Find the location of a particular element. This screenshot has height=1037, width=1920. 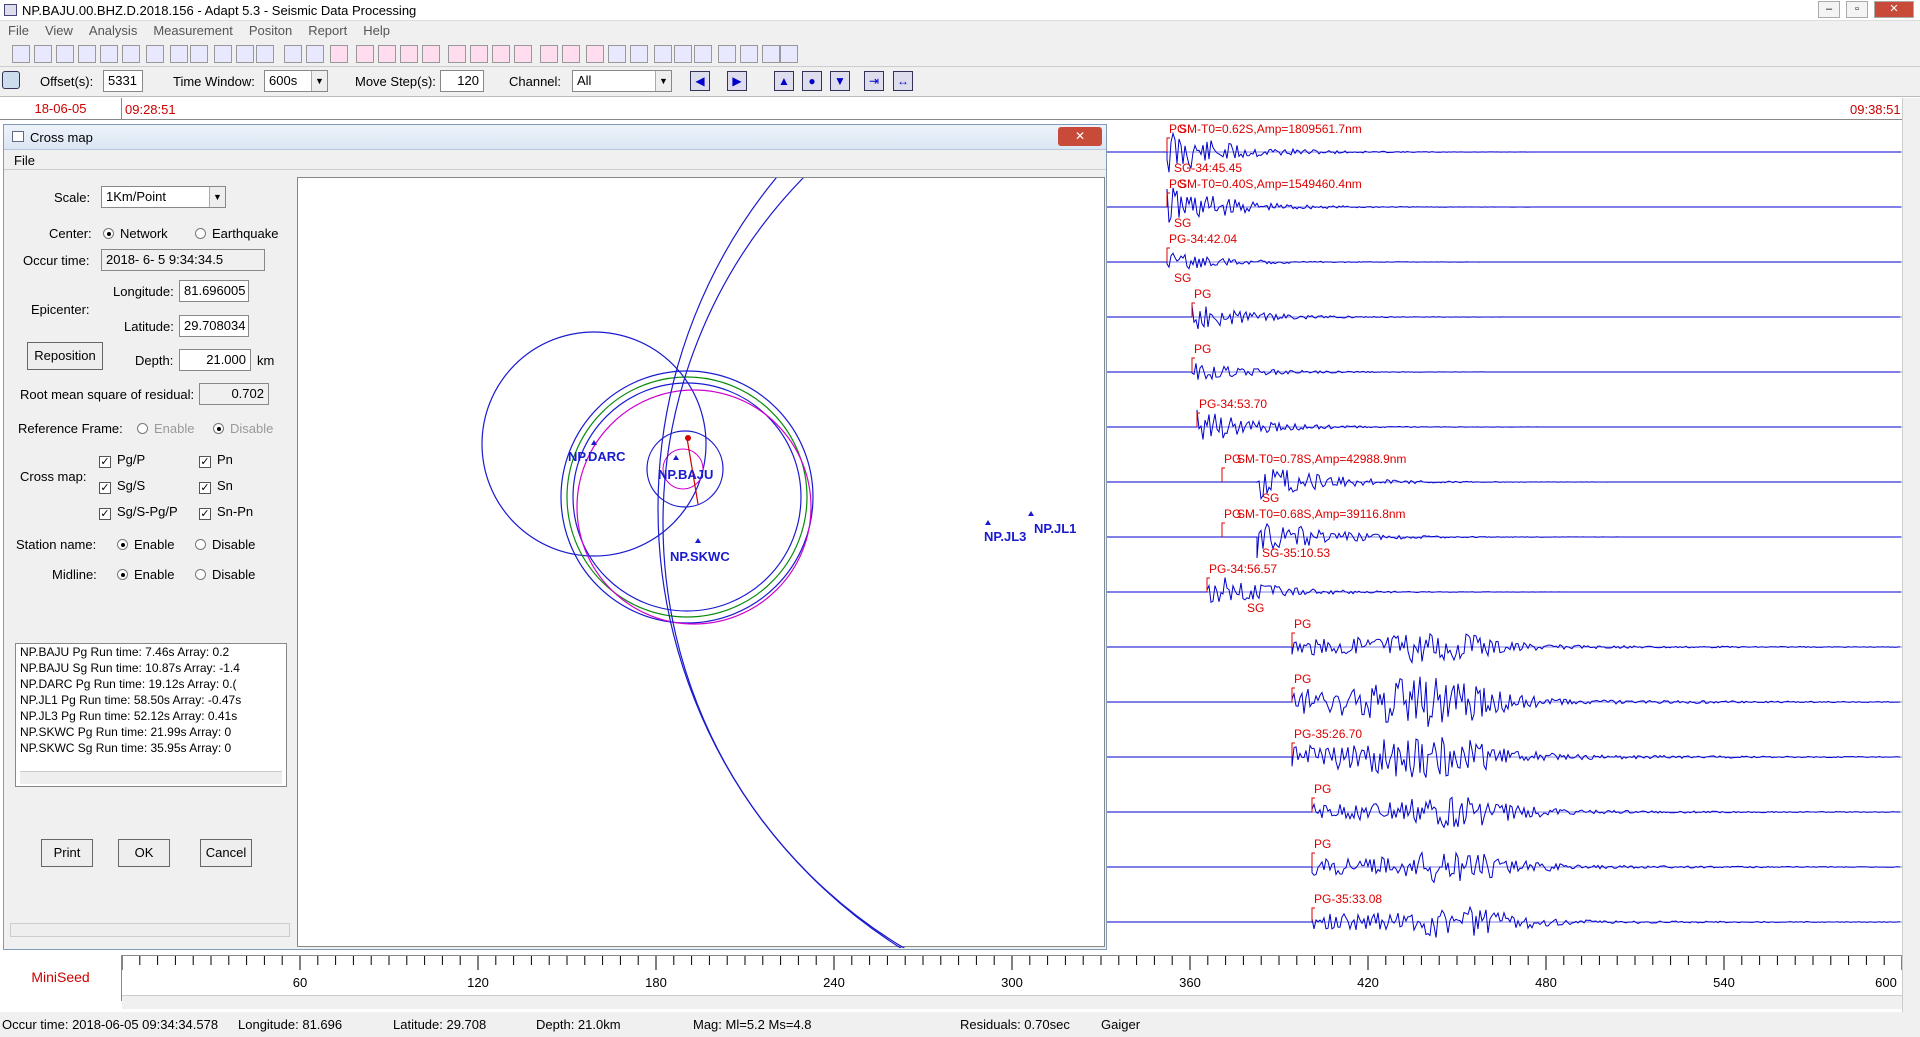

ref-enable-radio: Enable is located at coordinates (165, 428).